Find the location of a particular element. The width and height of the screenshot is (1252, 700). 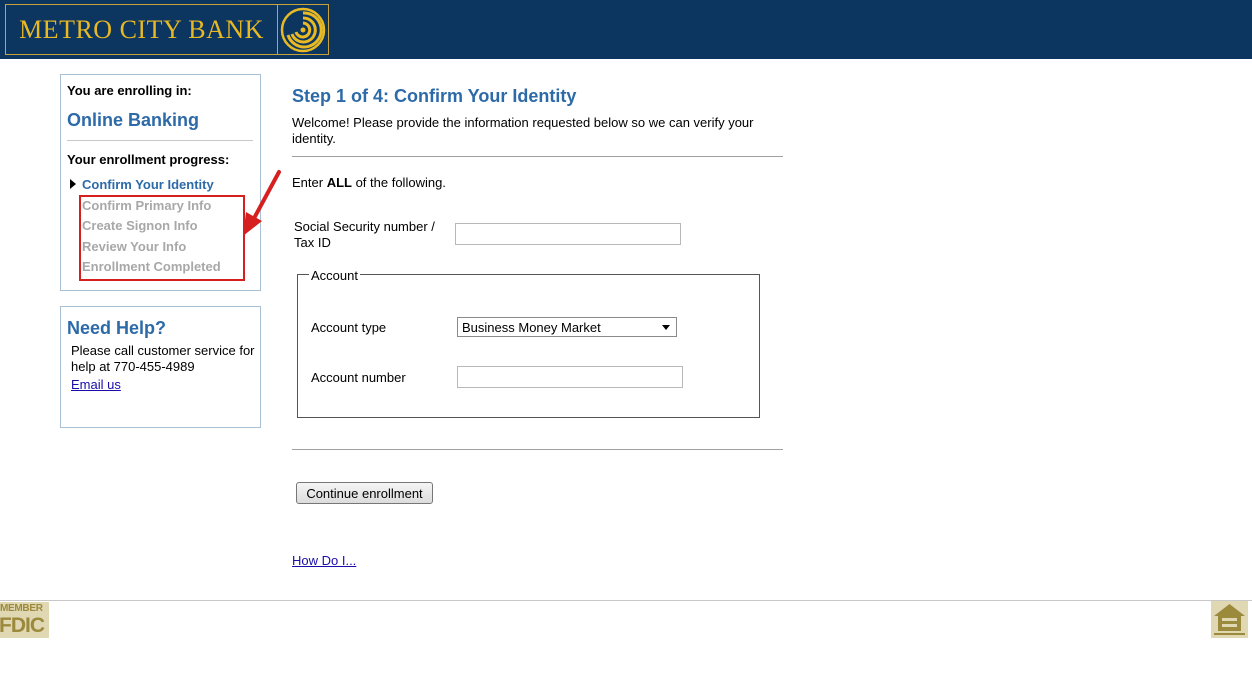

site-header: METRO CITY BANK is located at coordinates (626, 29).